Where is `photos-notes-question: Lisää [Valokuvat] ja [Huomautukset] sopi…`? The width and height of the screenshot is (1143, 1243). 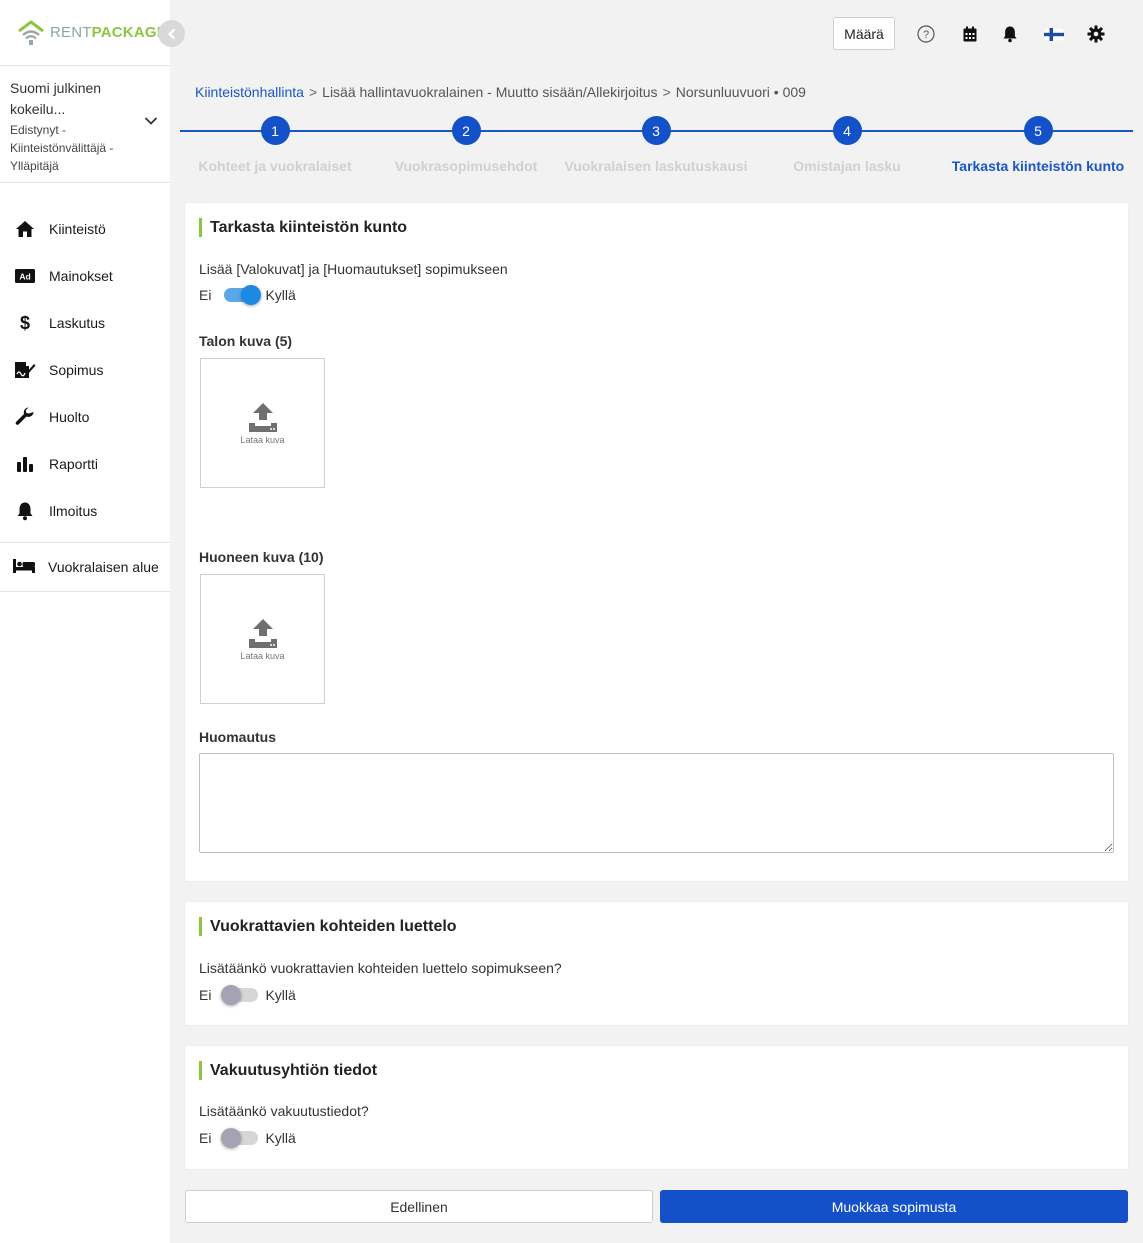 photos-notes-question: Lisää [Valokuvat] ja [Huomautukset] sopi… is located at coordinates (353, 269).